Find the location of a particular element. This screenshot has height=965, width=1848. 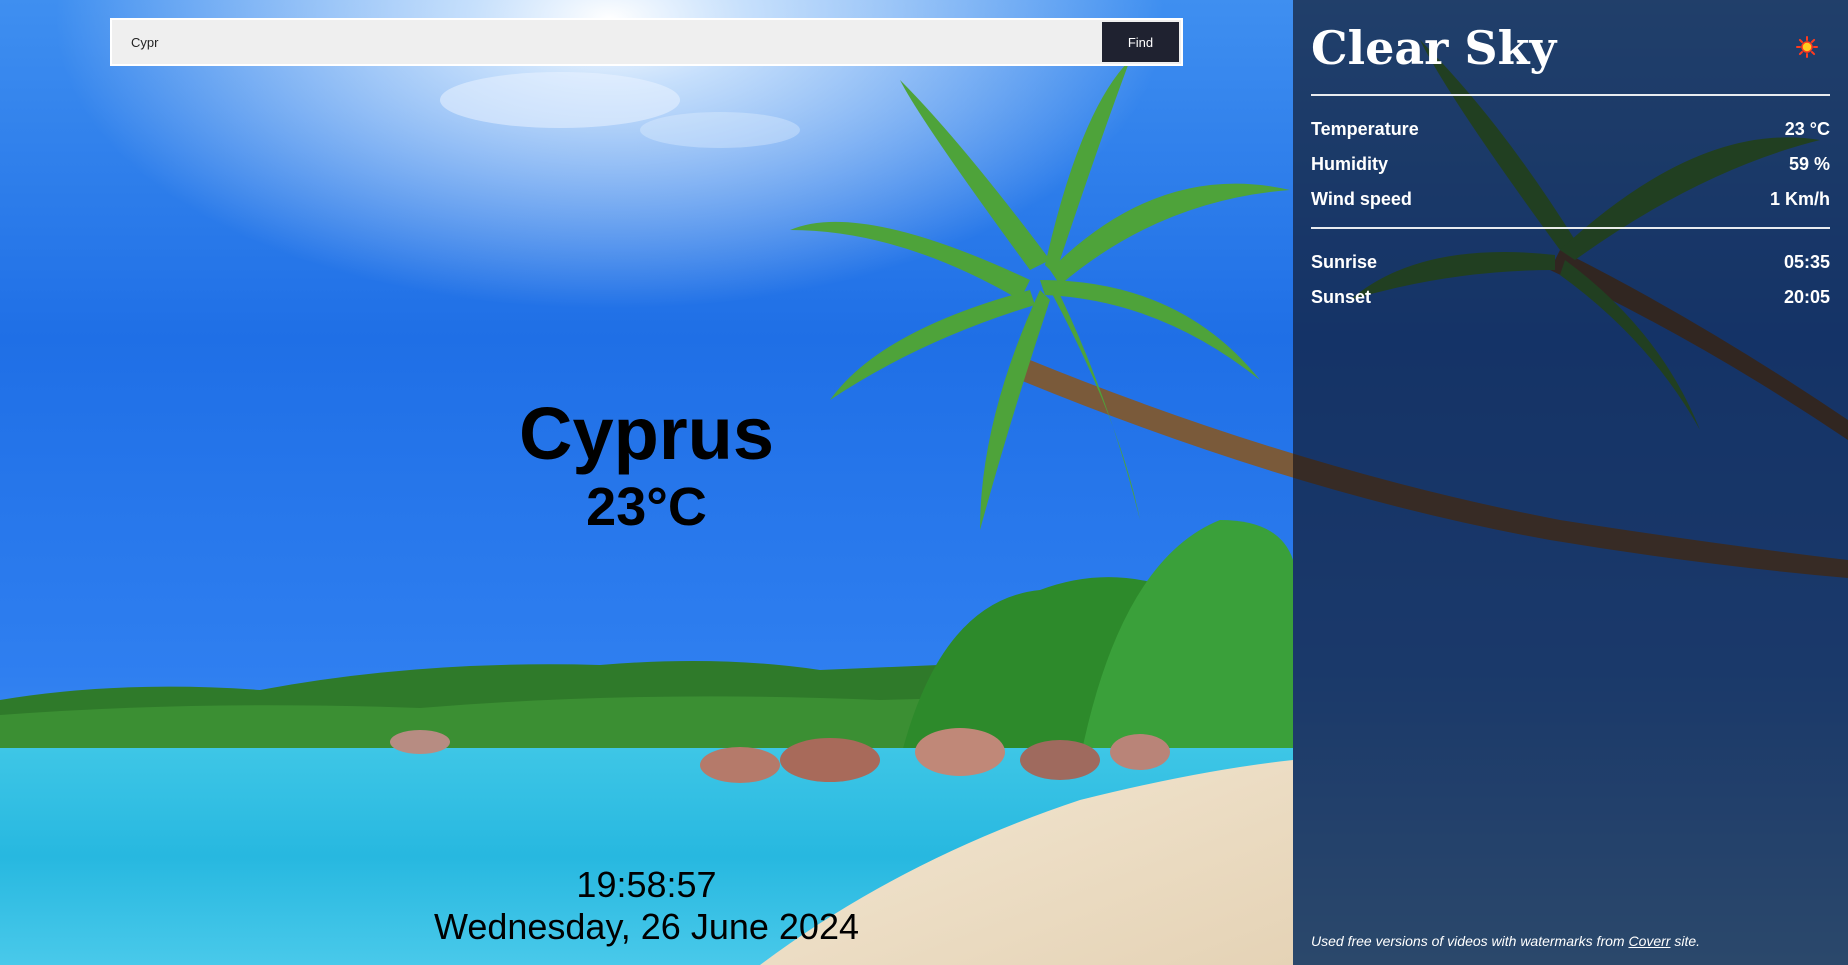

clock: 19:58:57 Wednesday, 26 June 2024 is located at coordinates (646, 906).